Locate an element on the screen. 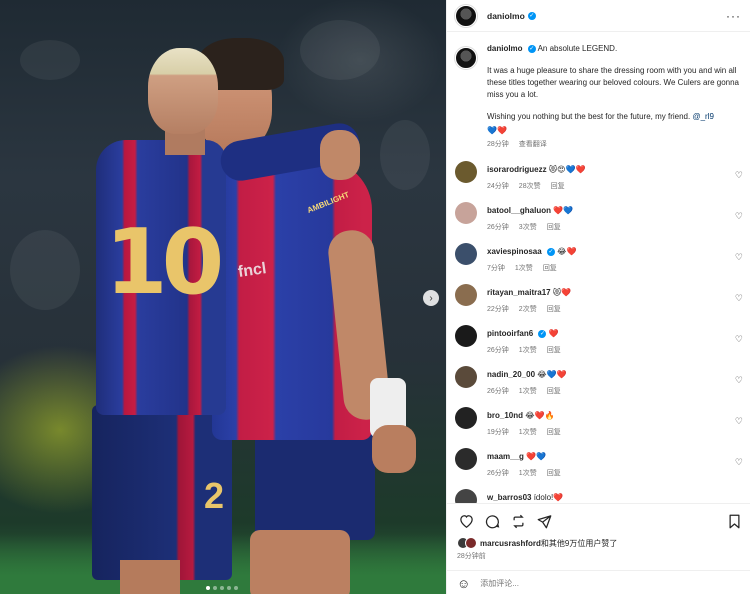 The height and width of the screenshot is (594, 750). comment-likes: 3次赞 is located at coordinates (528, 227).